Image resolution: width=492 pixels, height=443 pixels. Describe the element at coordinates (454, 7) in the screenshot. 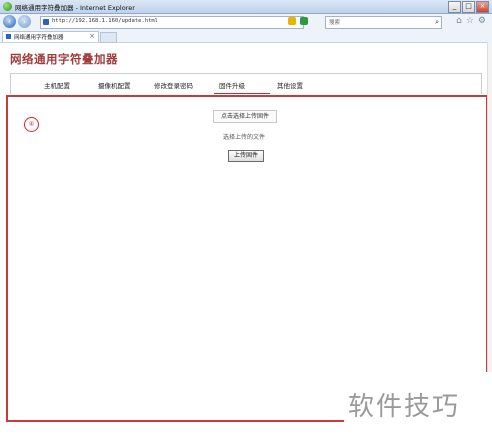

I see `minimize-button: _` at that location.